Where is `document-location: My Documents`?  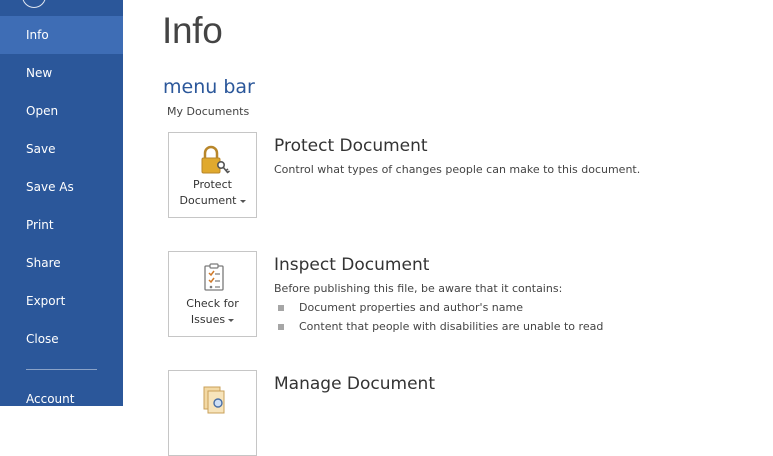
document-location: My Documents is located at coordinates (208, 111).